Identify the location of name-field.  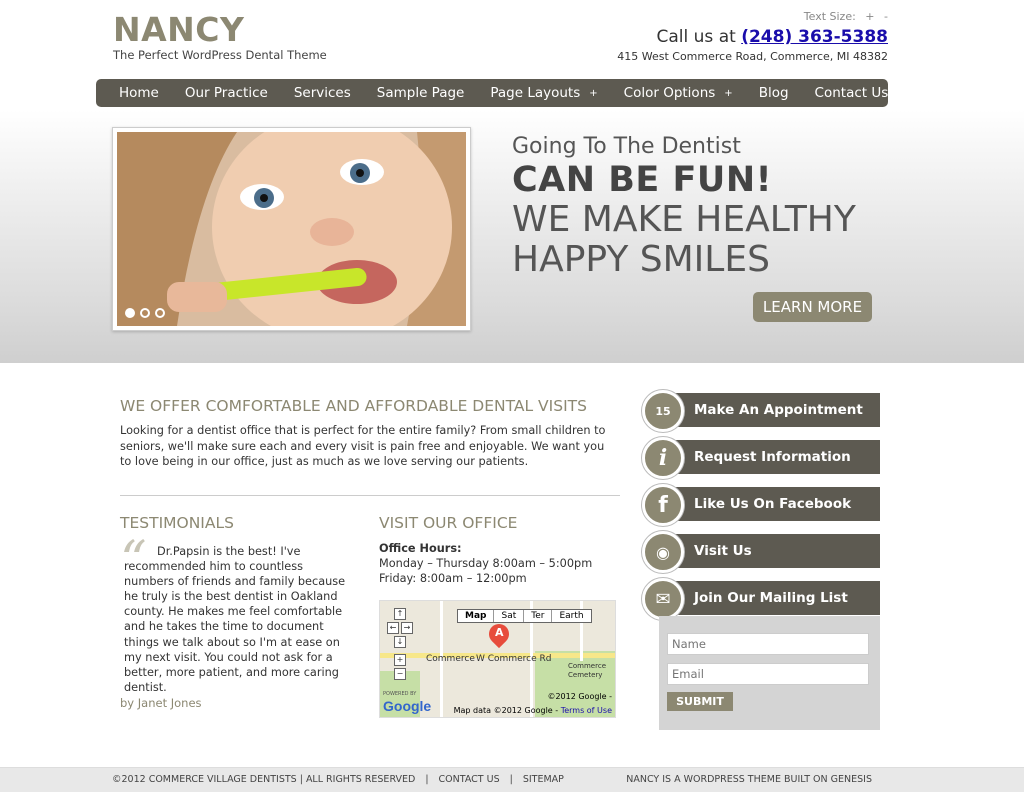
(768, 644).